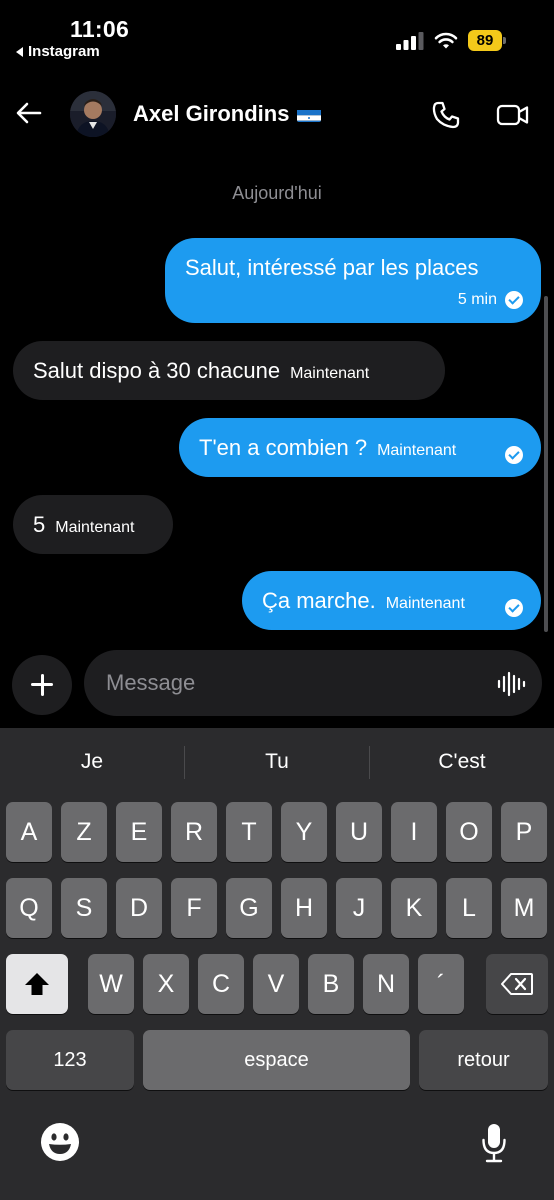 This screenshot has width=554, height=1200. Describe the element at coordinates (331, 984) in the screenshot. I see `key-b: B` at that location.